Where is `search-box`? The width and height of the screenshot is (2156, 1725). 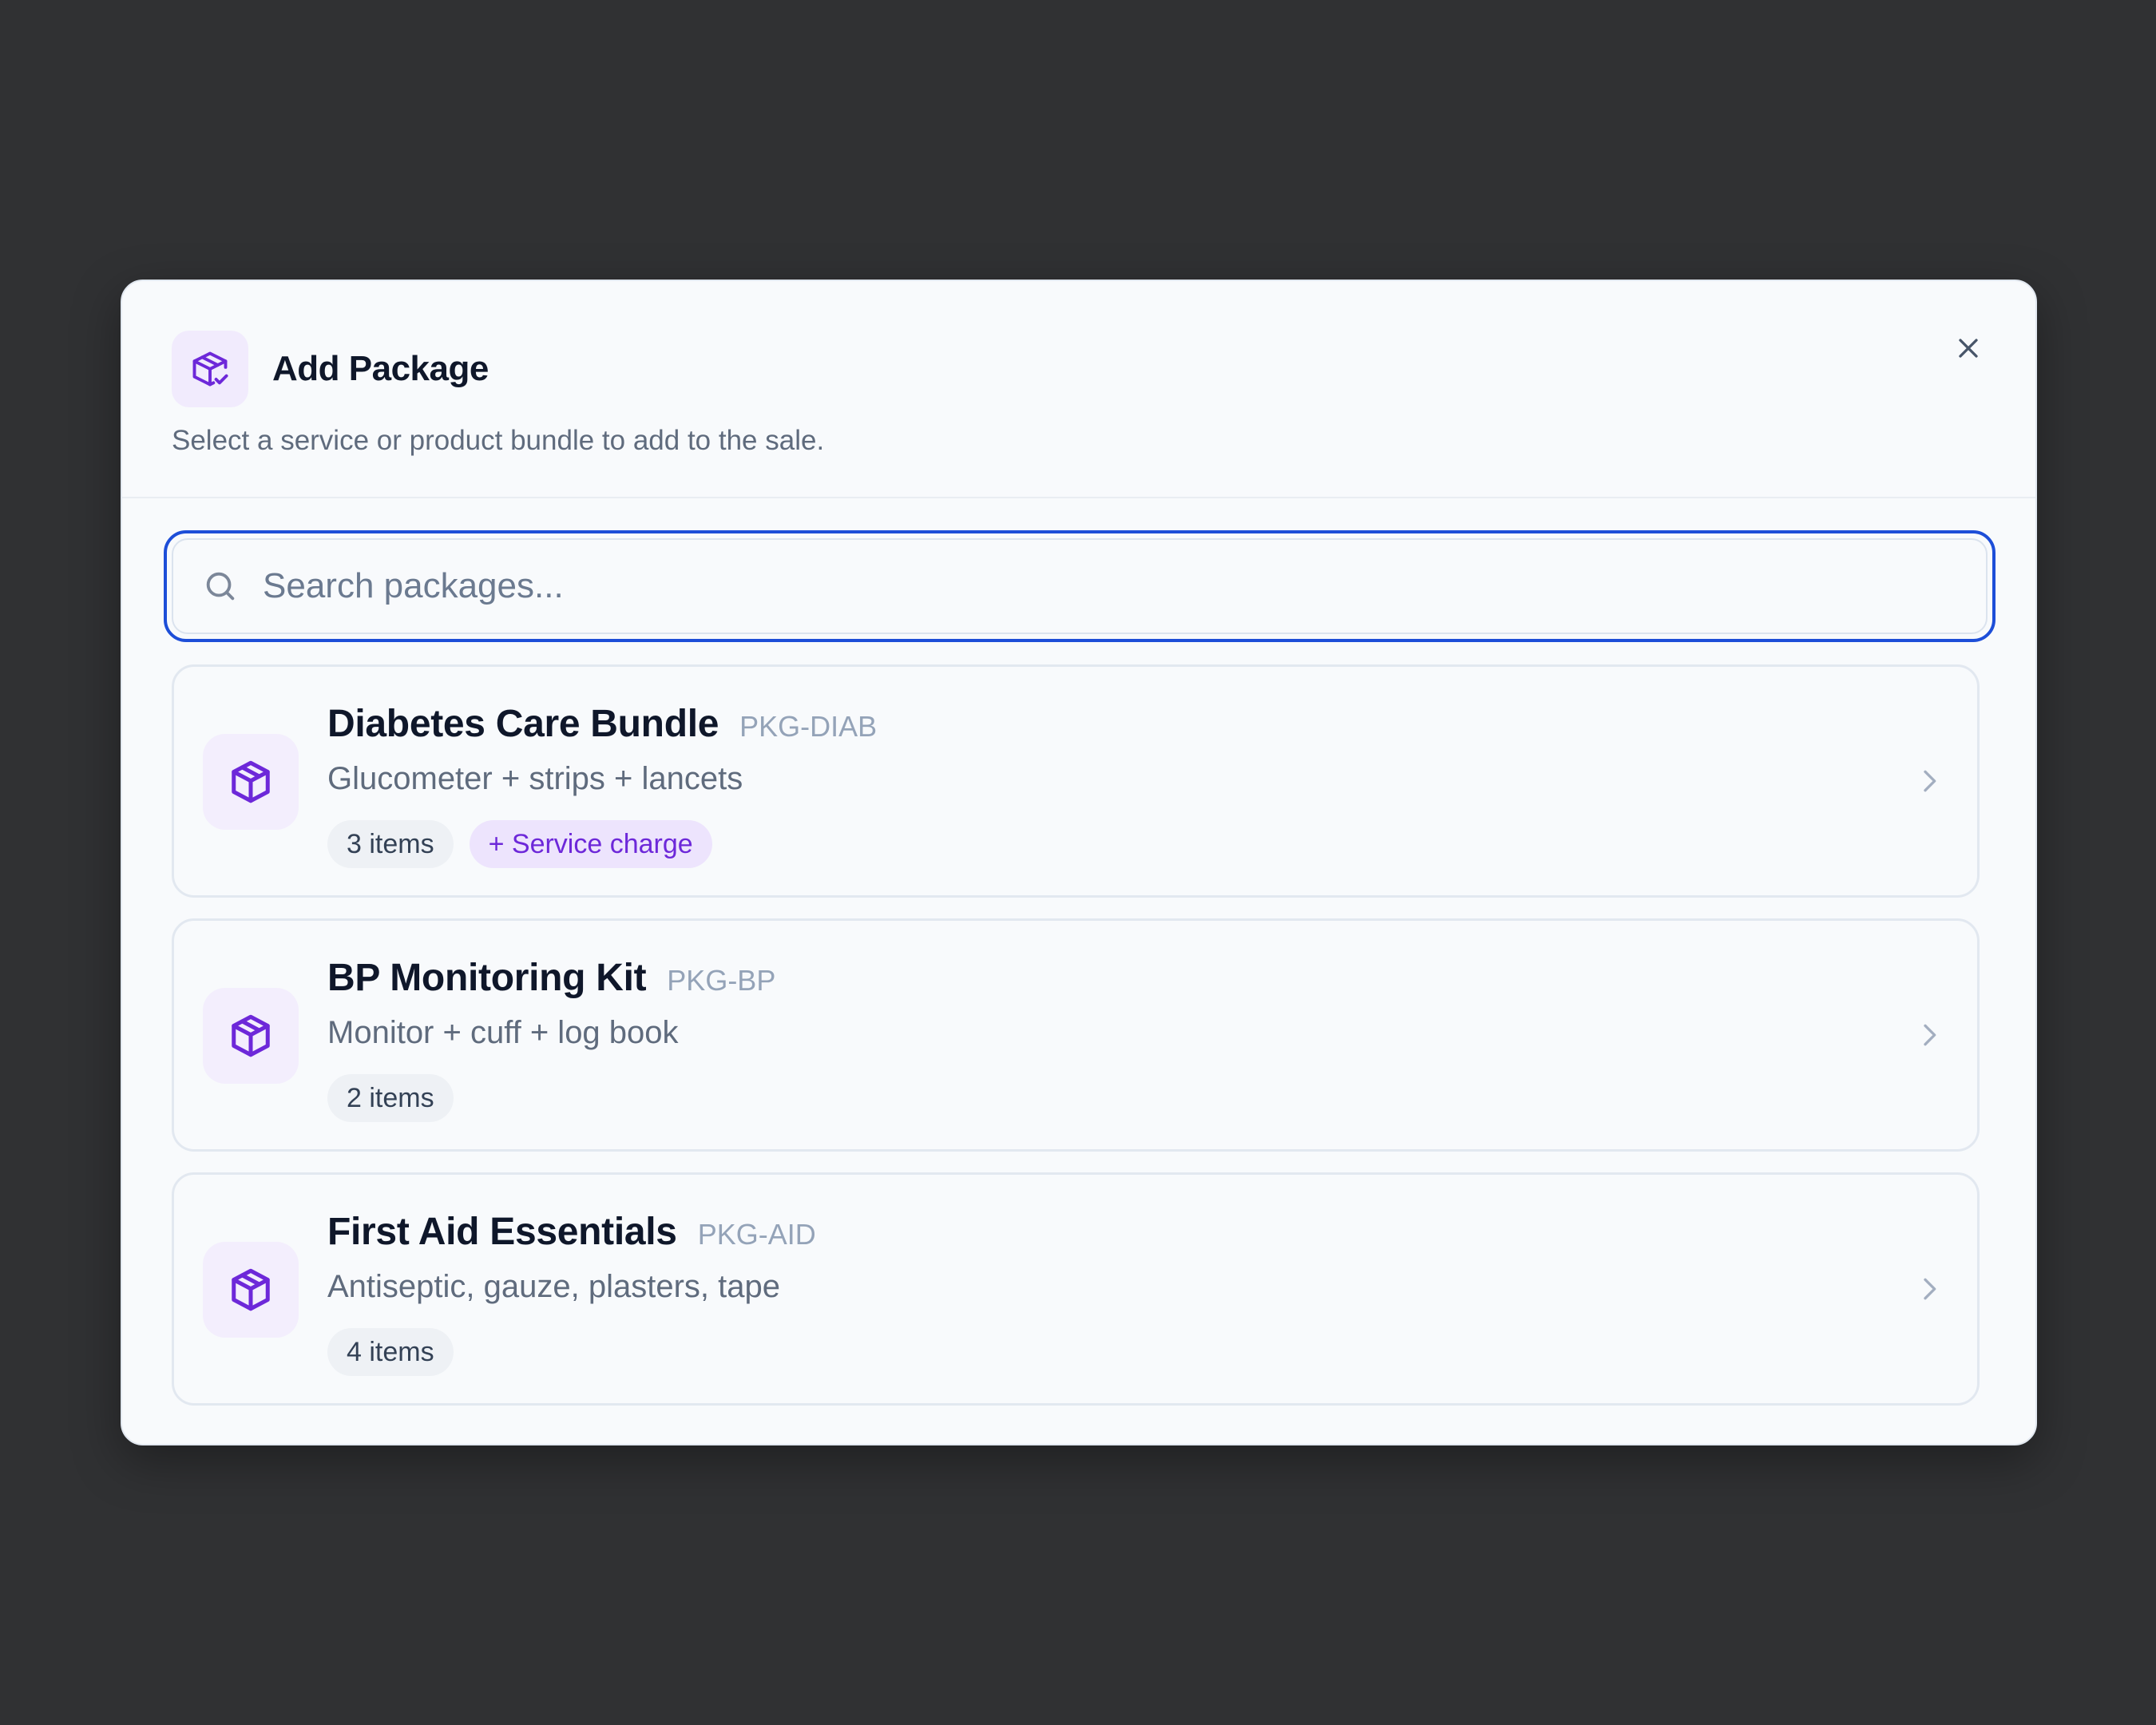
search-box is located at coordinates (1080, 586).